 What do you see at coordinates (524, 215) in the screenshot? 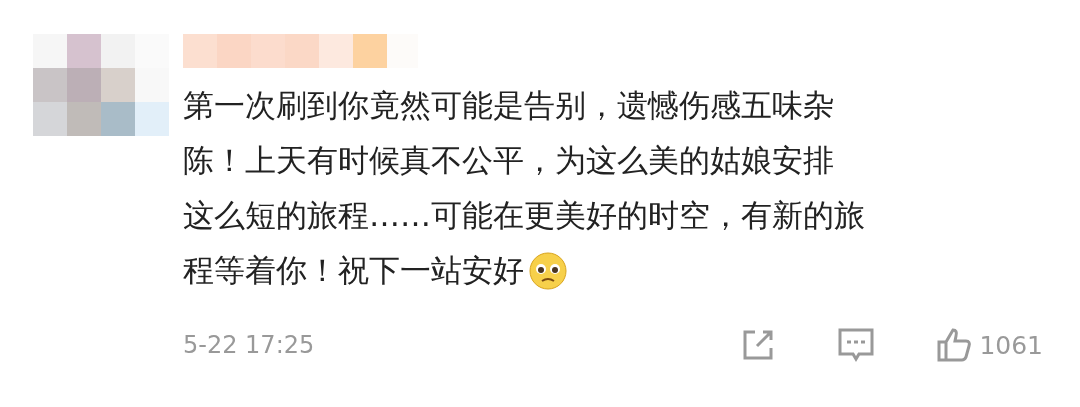
I see `comment-text: 这么短的旅程……可能在更美好的时空，有新的旅` at bounding box center [524, 215].